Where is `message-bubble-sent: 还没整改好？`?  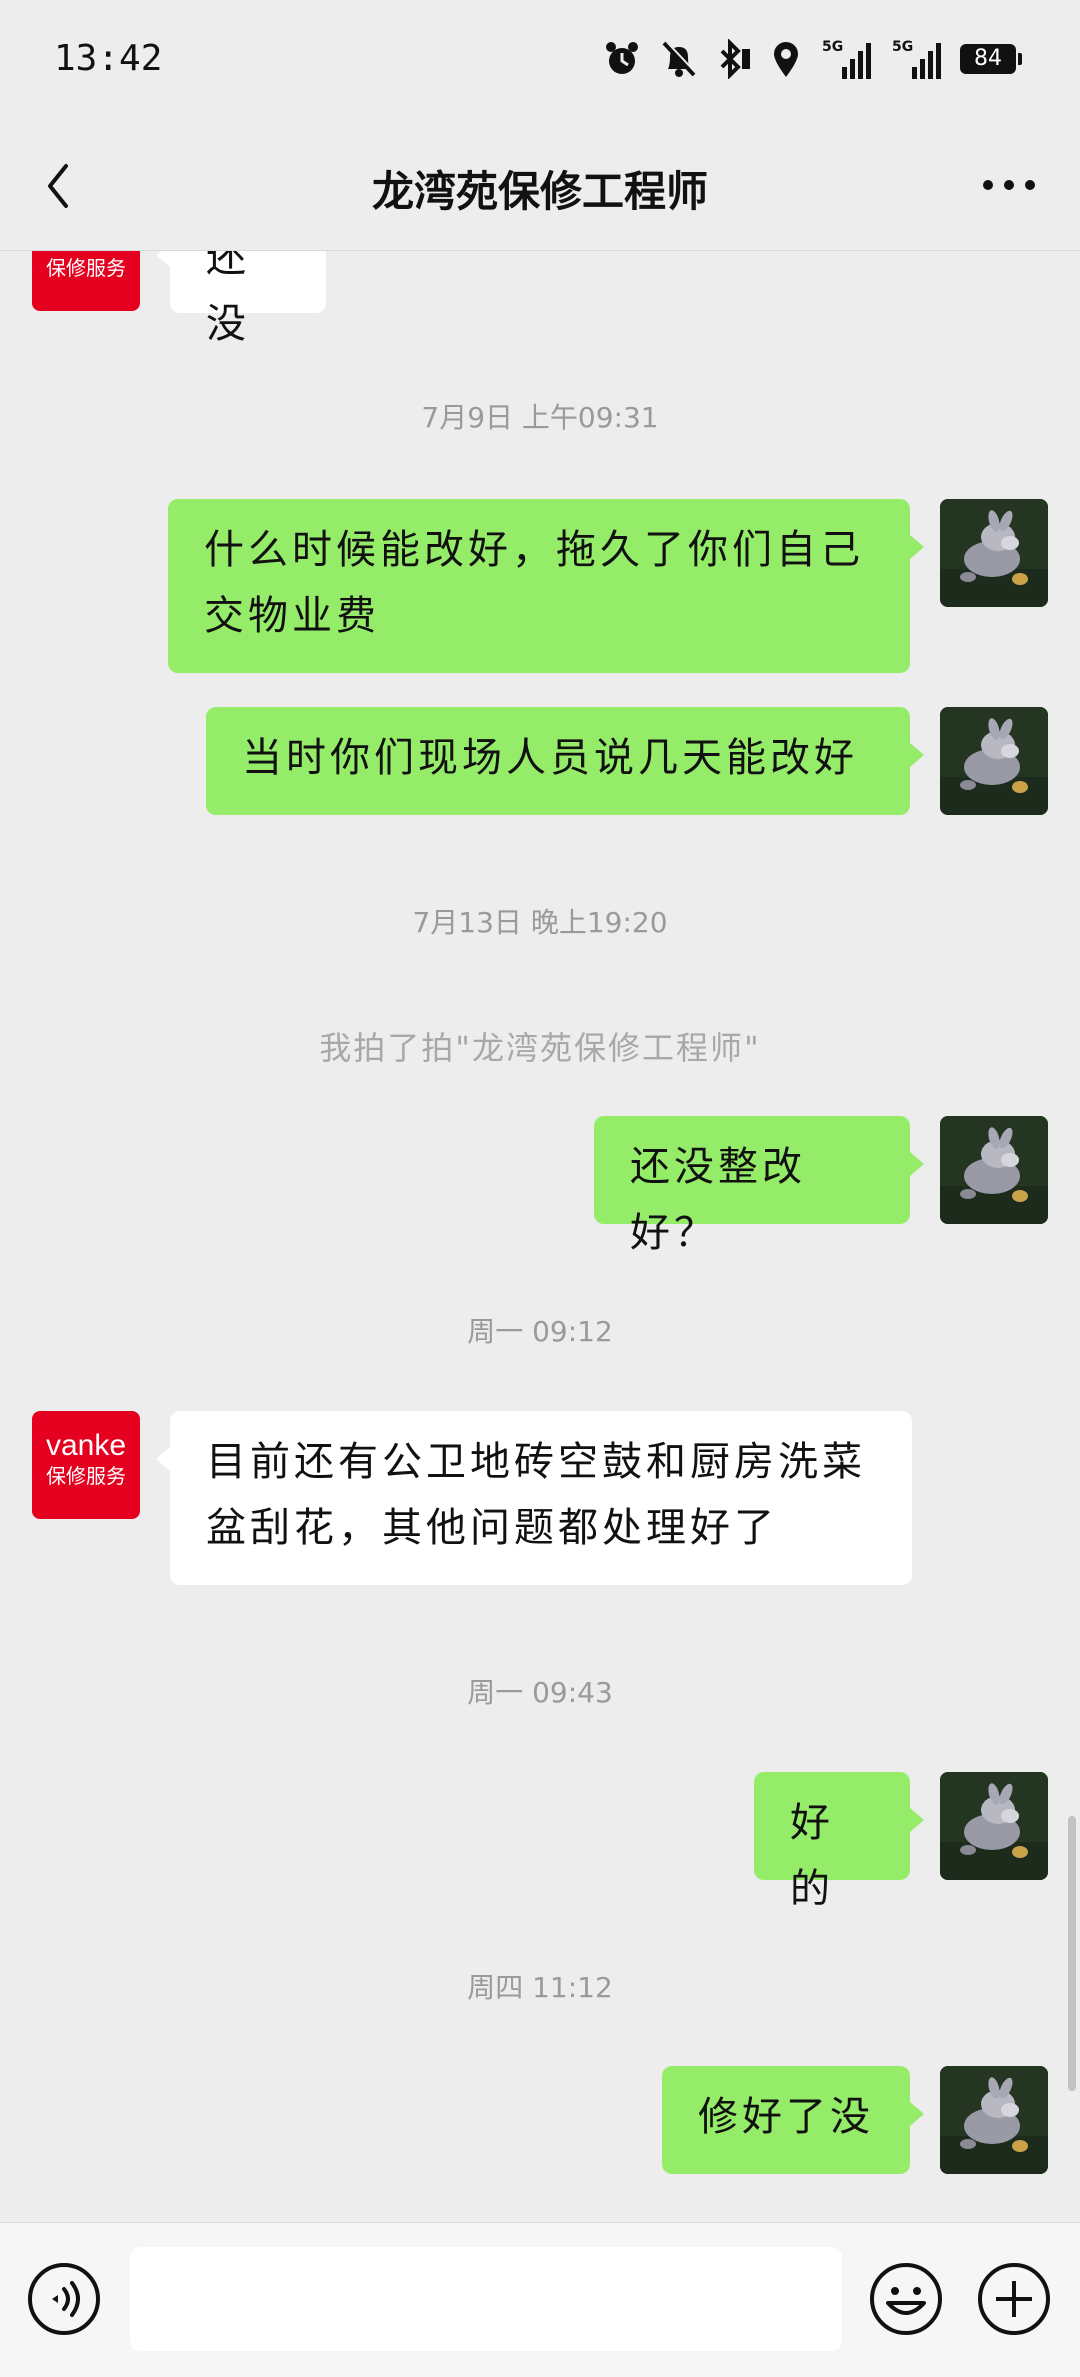 message-bubble-sent: 还没整改好？ is located at coordinates (759, 1186).